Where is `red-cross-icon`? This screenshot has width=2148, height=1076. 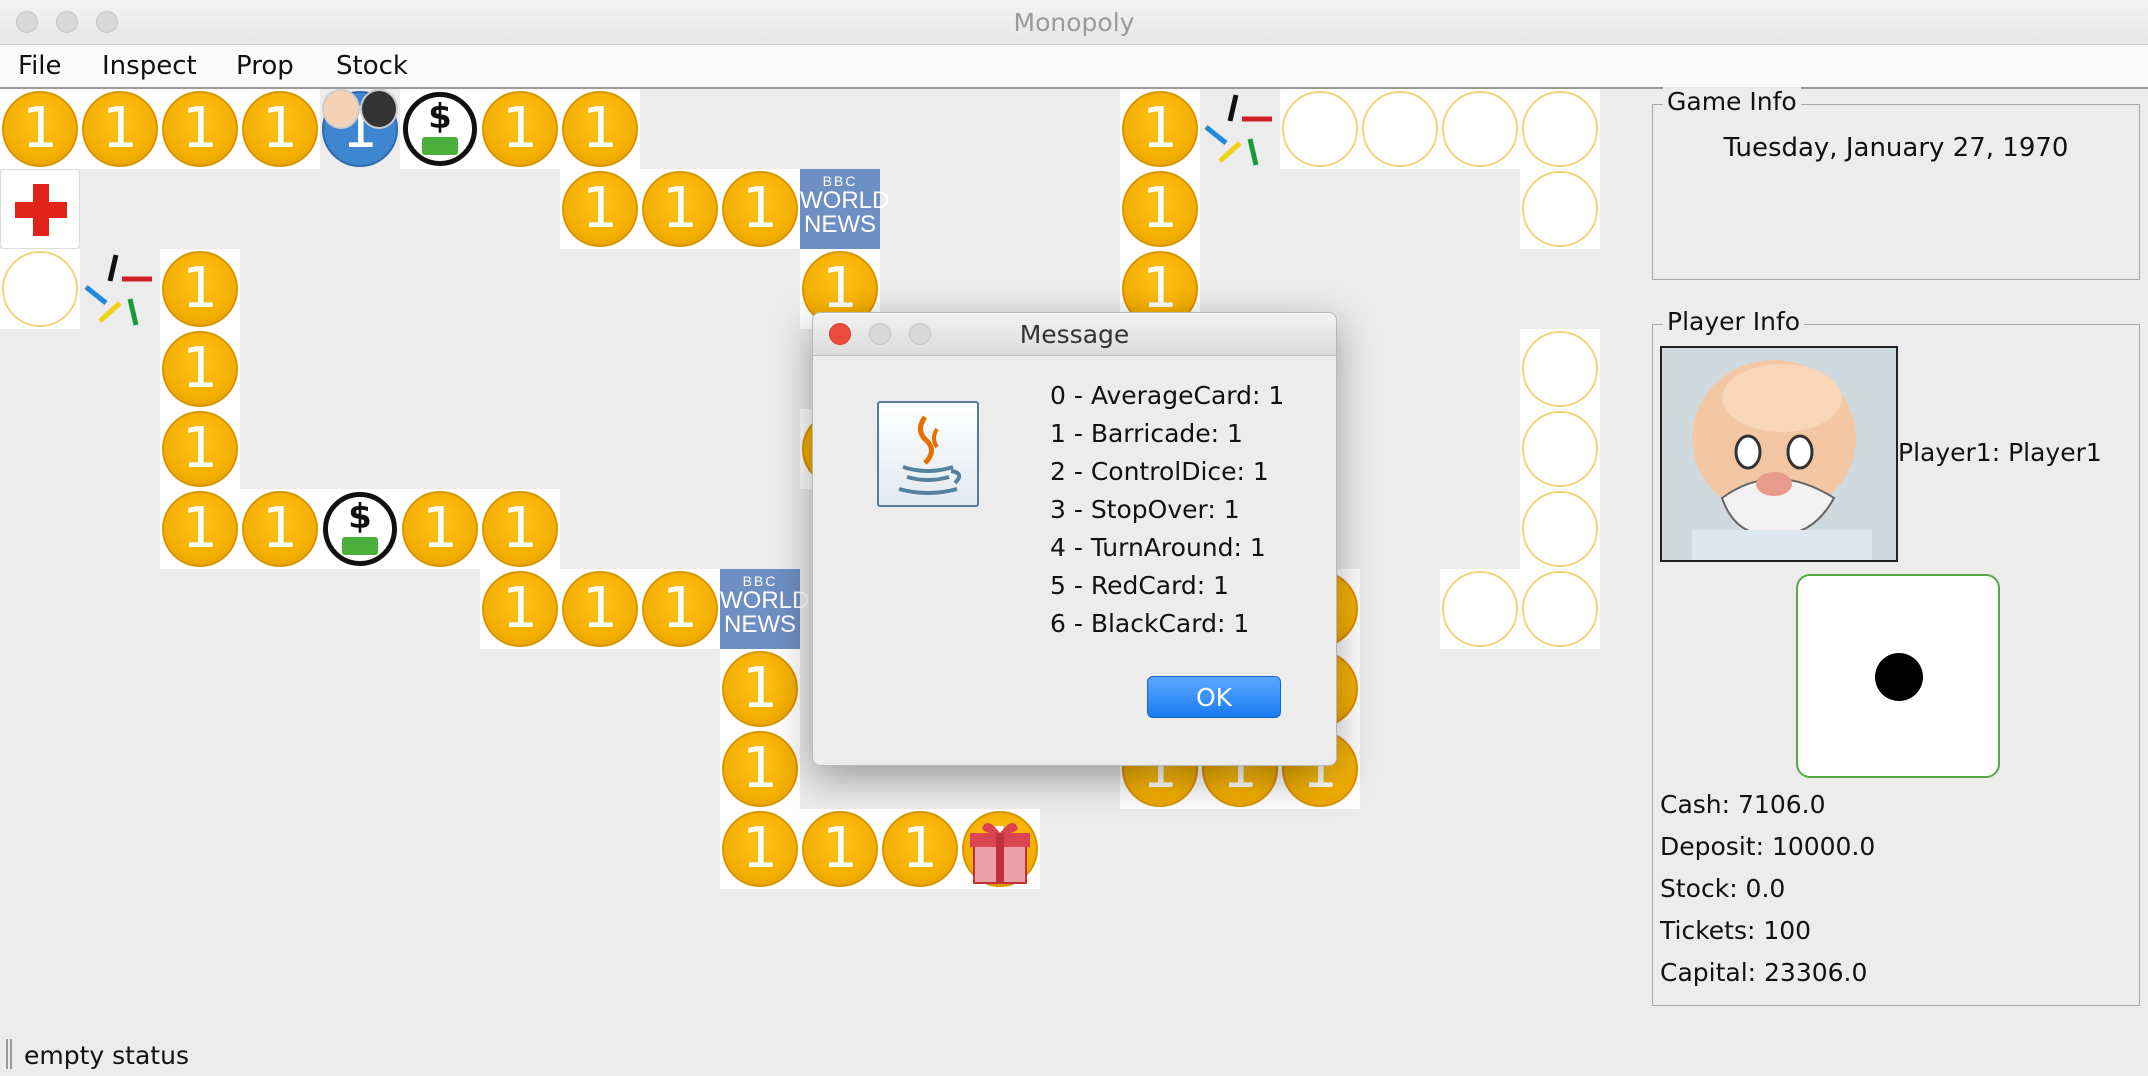 red-cross-icon is located at coordinates (41, 210).